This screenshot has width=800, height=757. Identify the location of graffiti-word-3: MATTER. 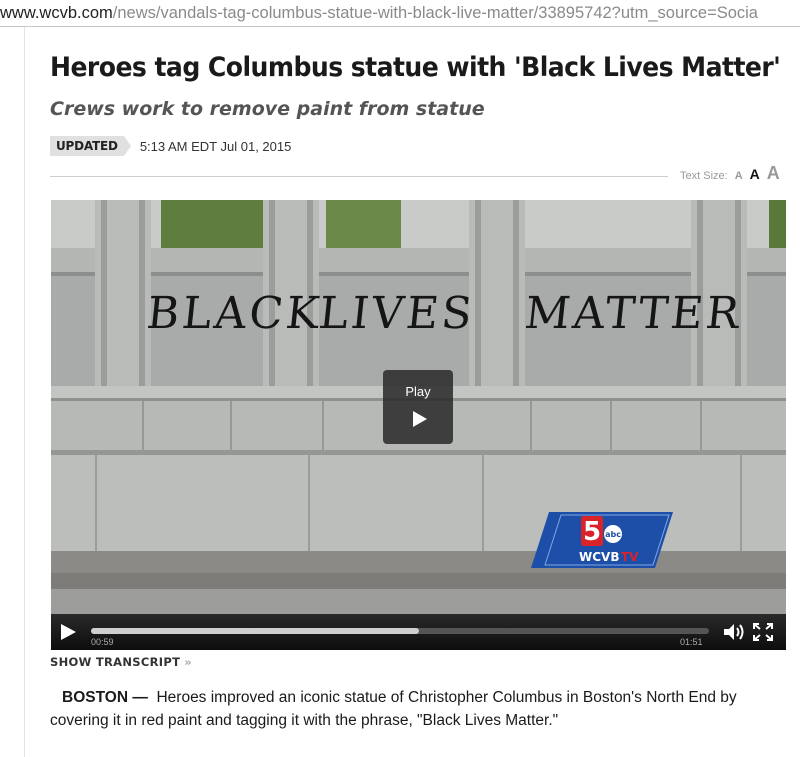
(633, 313).